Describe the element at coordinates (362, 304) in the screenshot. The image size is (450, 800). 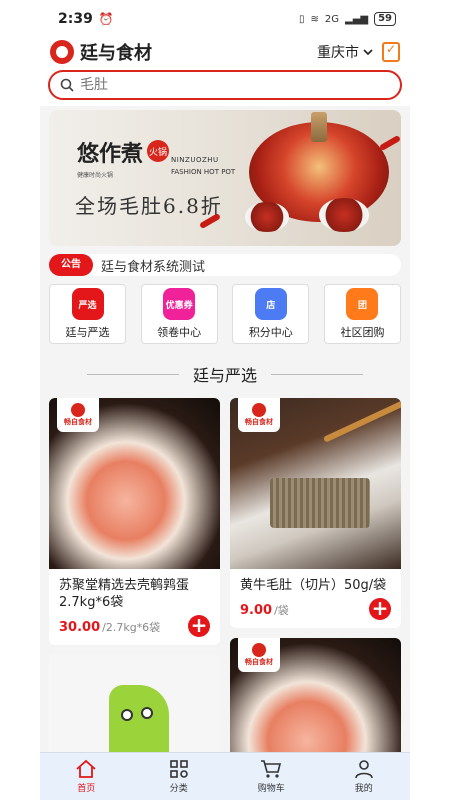
I see `group-buy-icon: 团` at that location.